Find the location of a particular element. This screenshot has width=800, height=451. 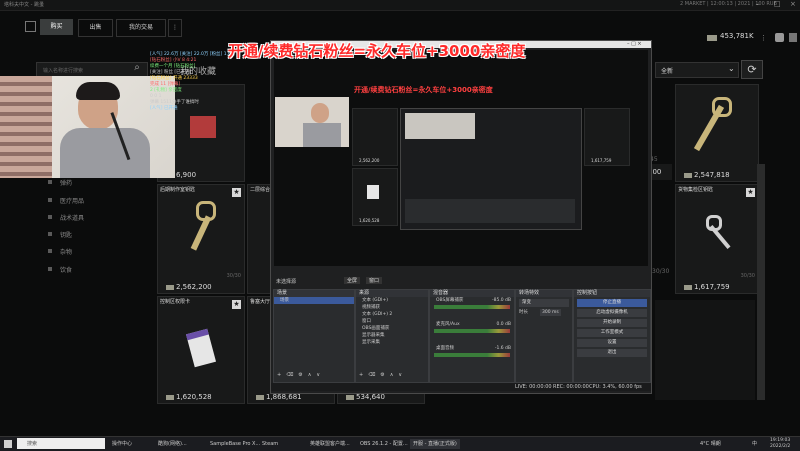

clock: 19:19:03 2022/2/2 is located at coordinates (780, 444).